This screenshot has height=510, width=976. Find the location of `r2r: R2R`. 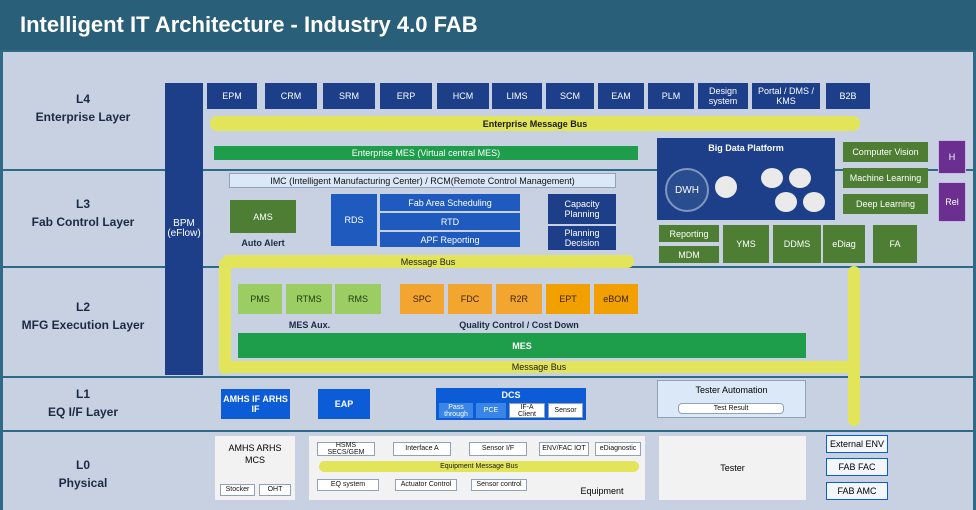

r2r: R2R is located at coordinates (519, 299).